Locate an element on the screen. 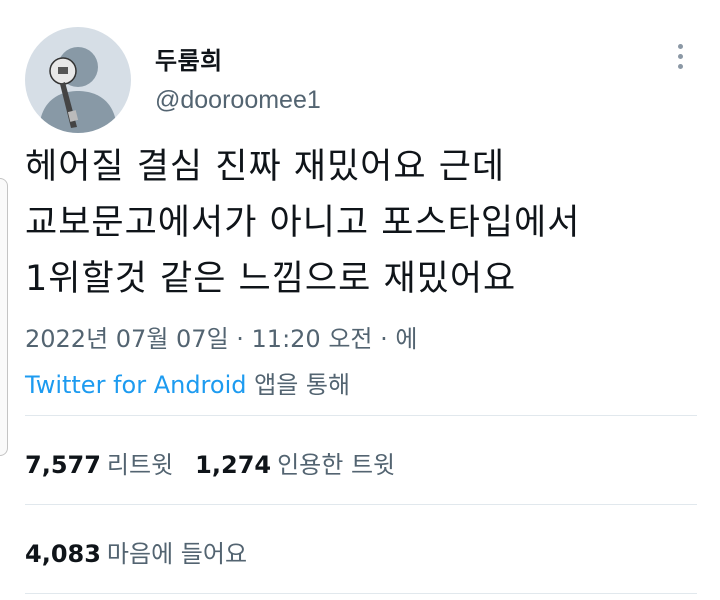 This screenshot has height=600, width=720. retweet-label: 리트윗 is located at coordinates (140, 465).